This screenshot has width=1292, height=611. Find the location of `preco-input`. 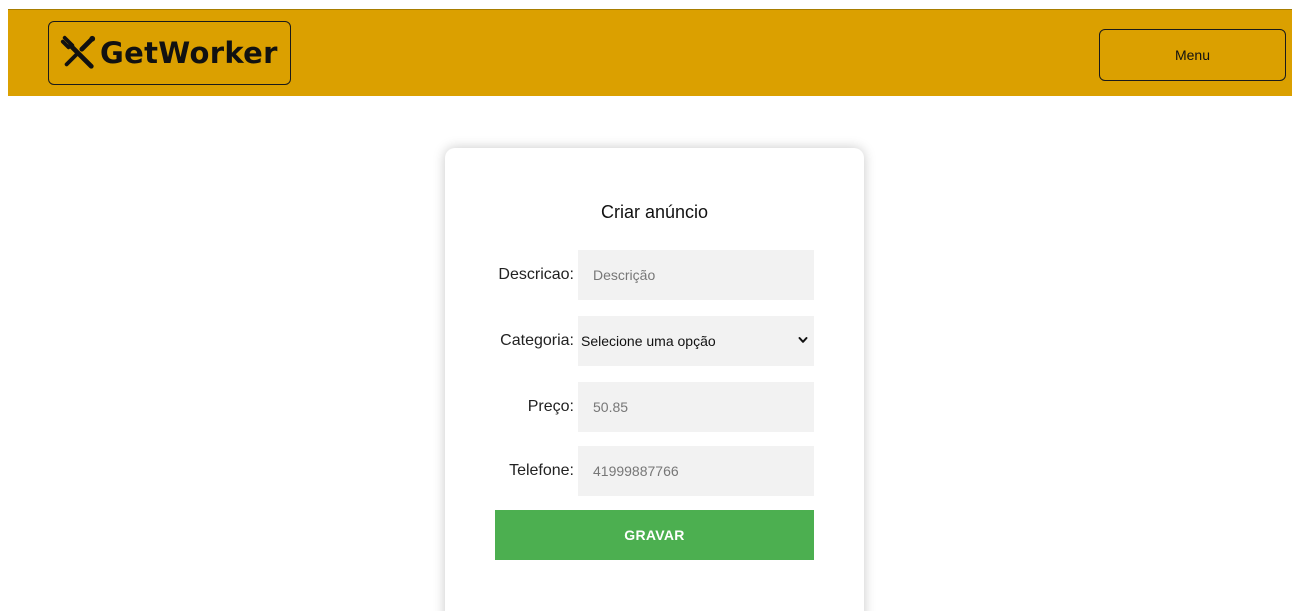

preco-input is located at coordinates (696, 407).